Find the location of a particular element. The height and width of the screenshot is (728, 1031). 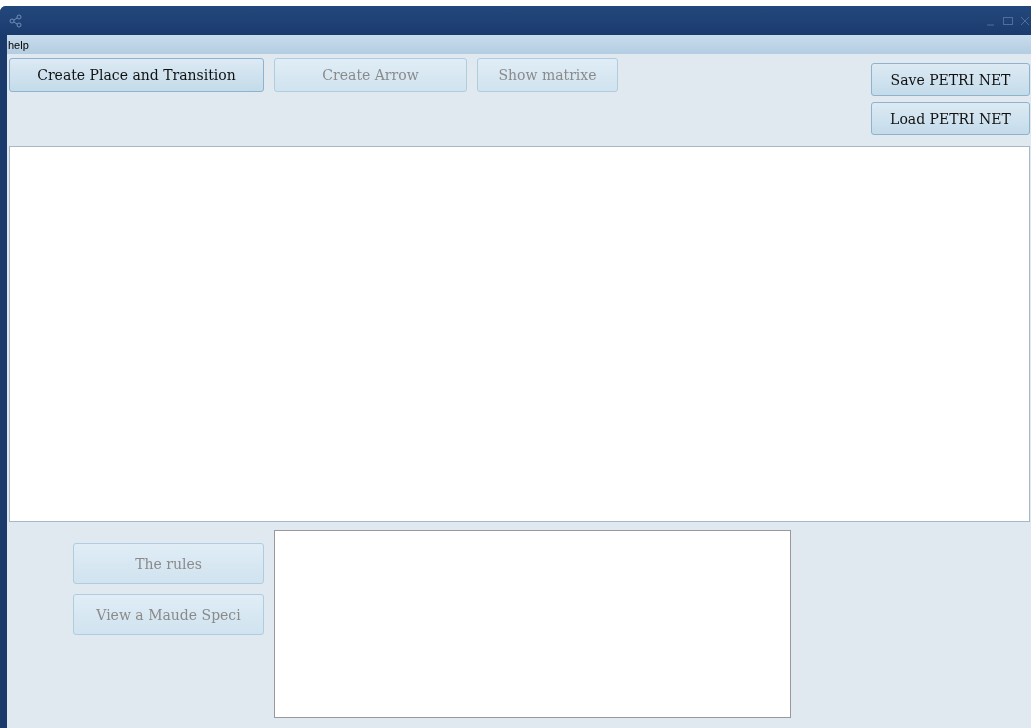

menu-item: help is located at coordinates (18, 44).